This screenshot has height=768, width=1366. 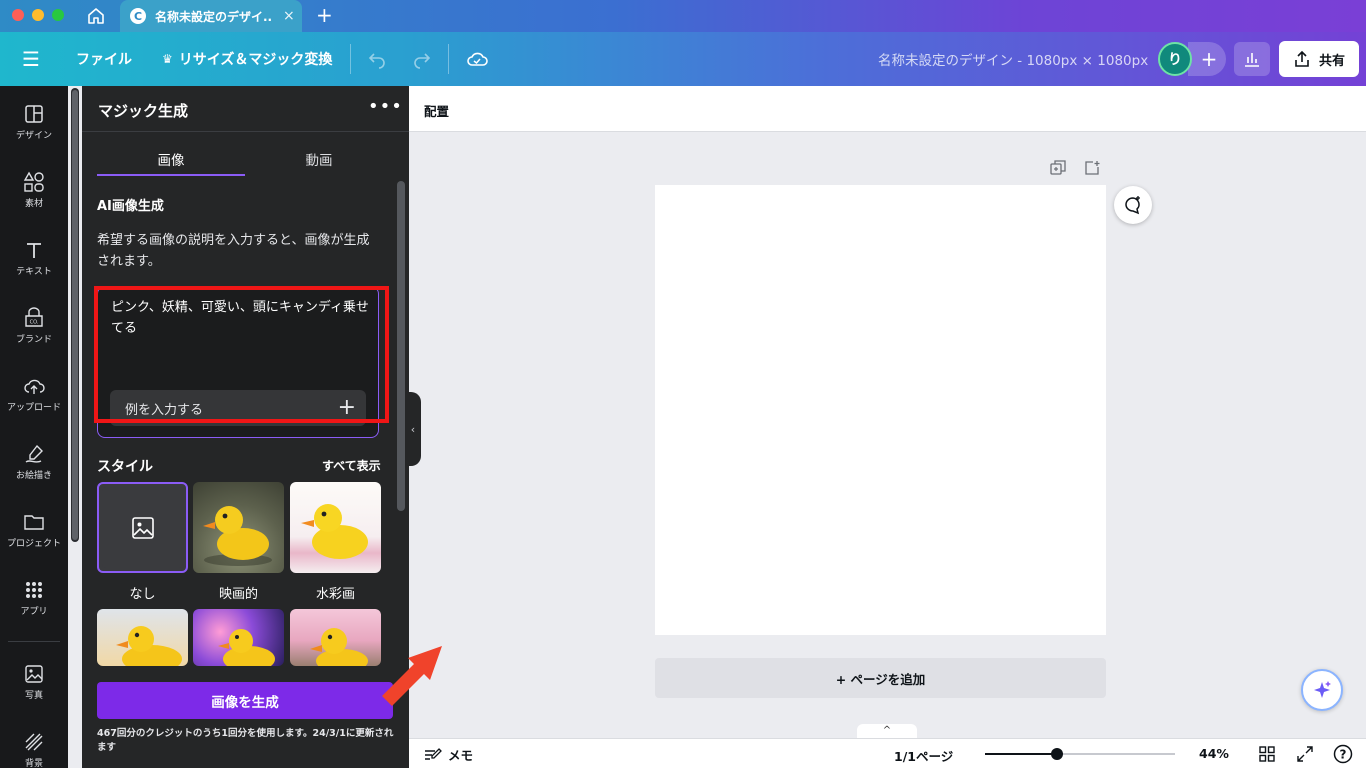 I want to click on plus-icon: +, so click(x=346, y=407).